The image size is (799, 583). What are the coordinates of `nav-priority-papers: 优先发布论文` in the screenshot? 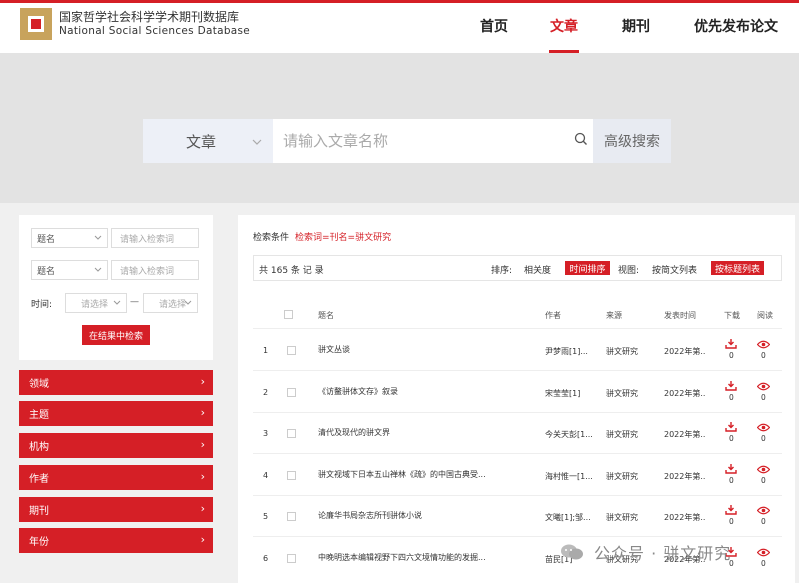 It's located at (736, 26).